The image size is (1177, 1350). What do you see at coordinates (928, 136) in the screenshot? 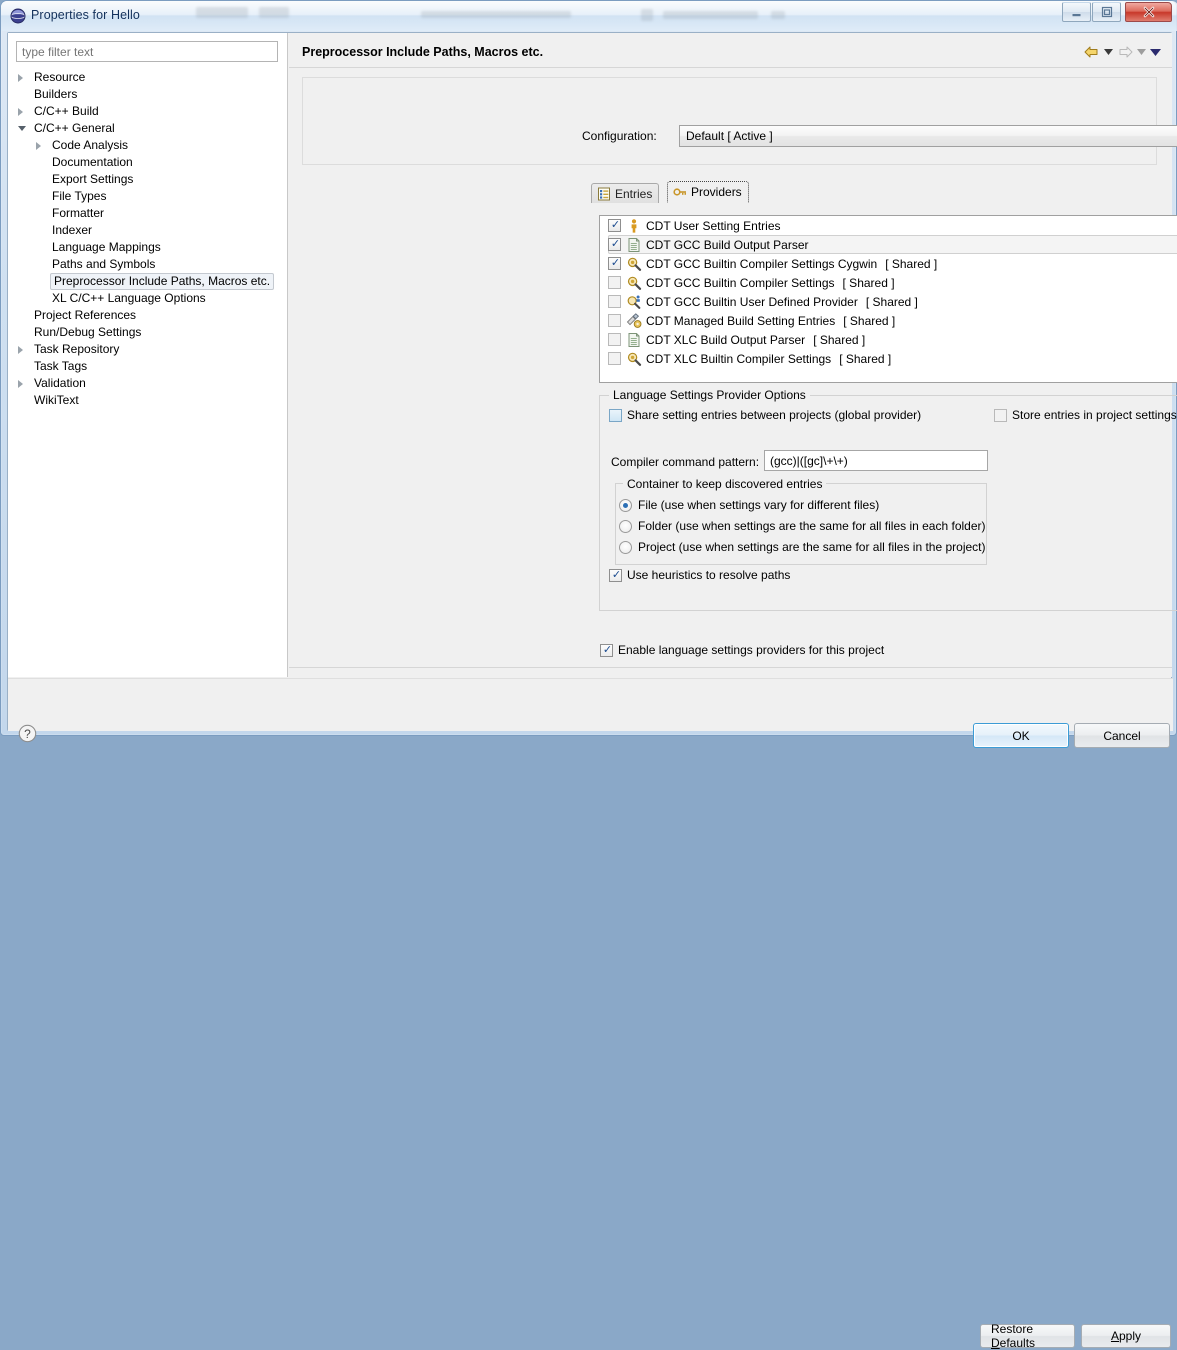
I see `configuration-combo: Default [ Active ]` at bounding box center [928, 136].